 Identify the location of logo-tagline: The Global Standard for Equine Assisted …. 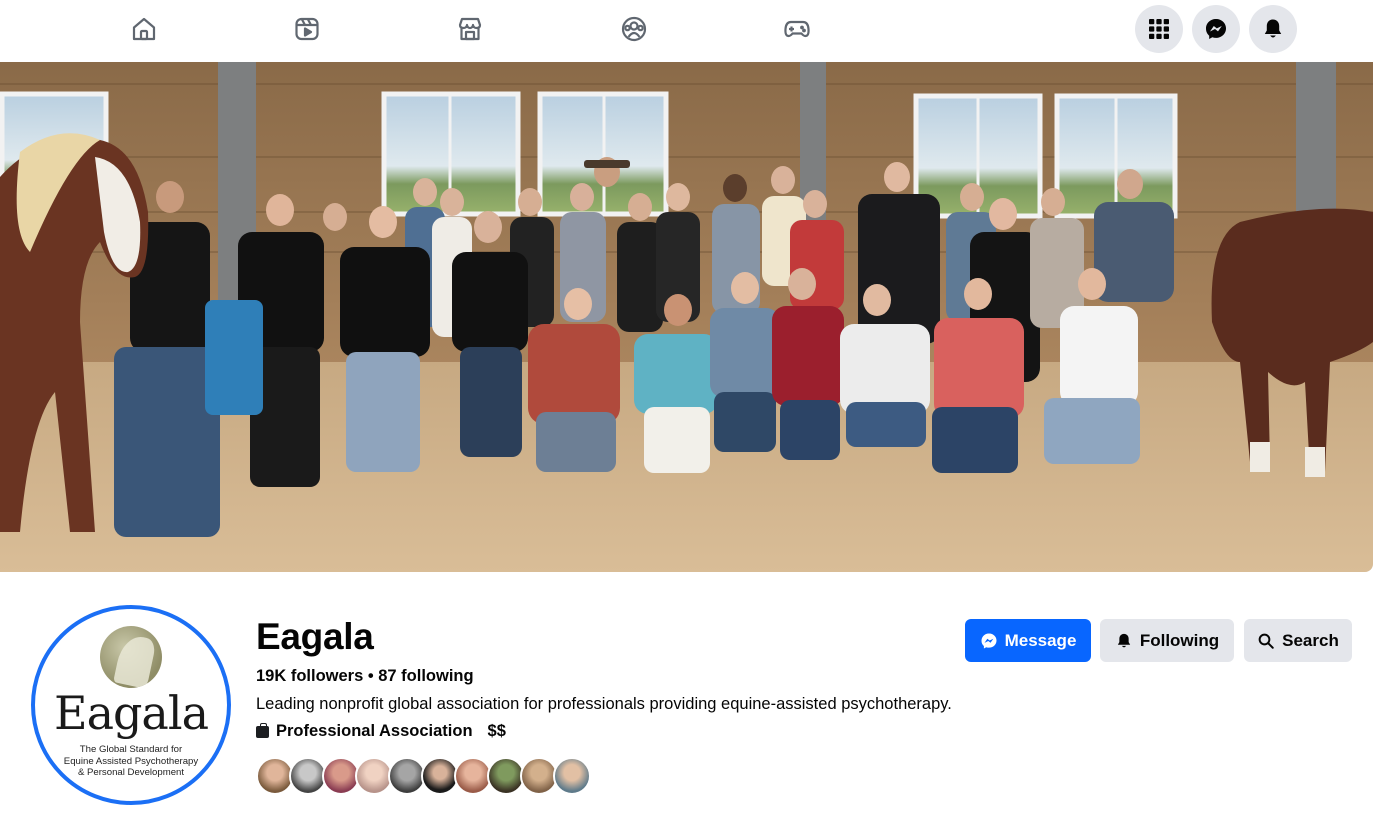
(131, 761).